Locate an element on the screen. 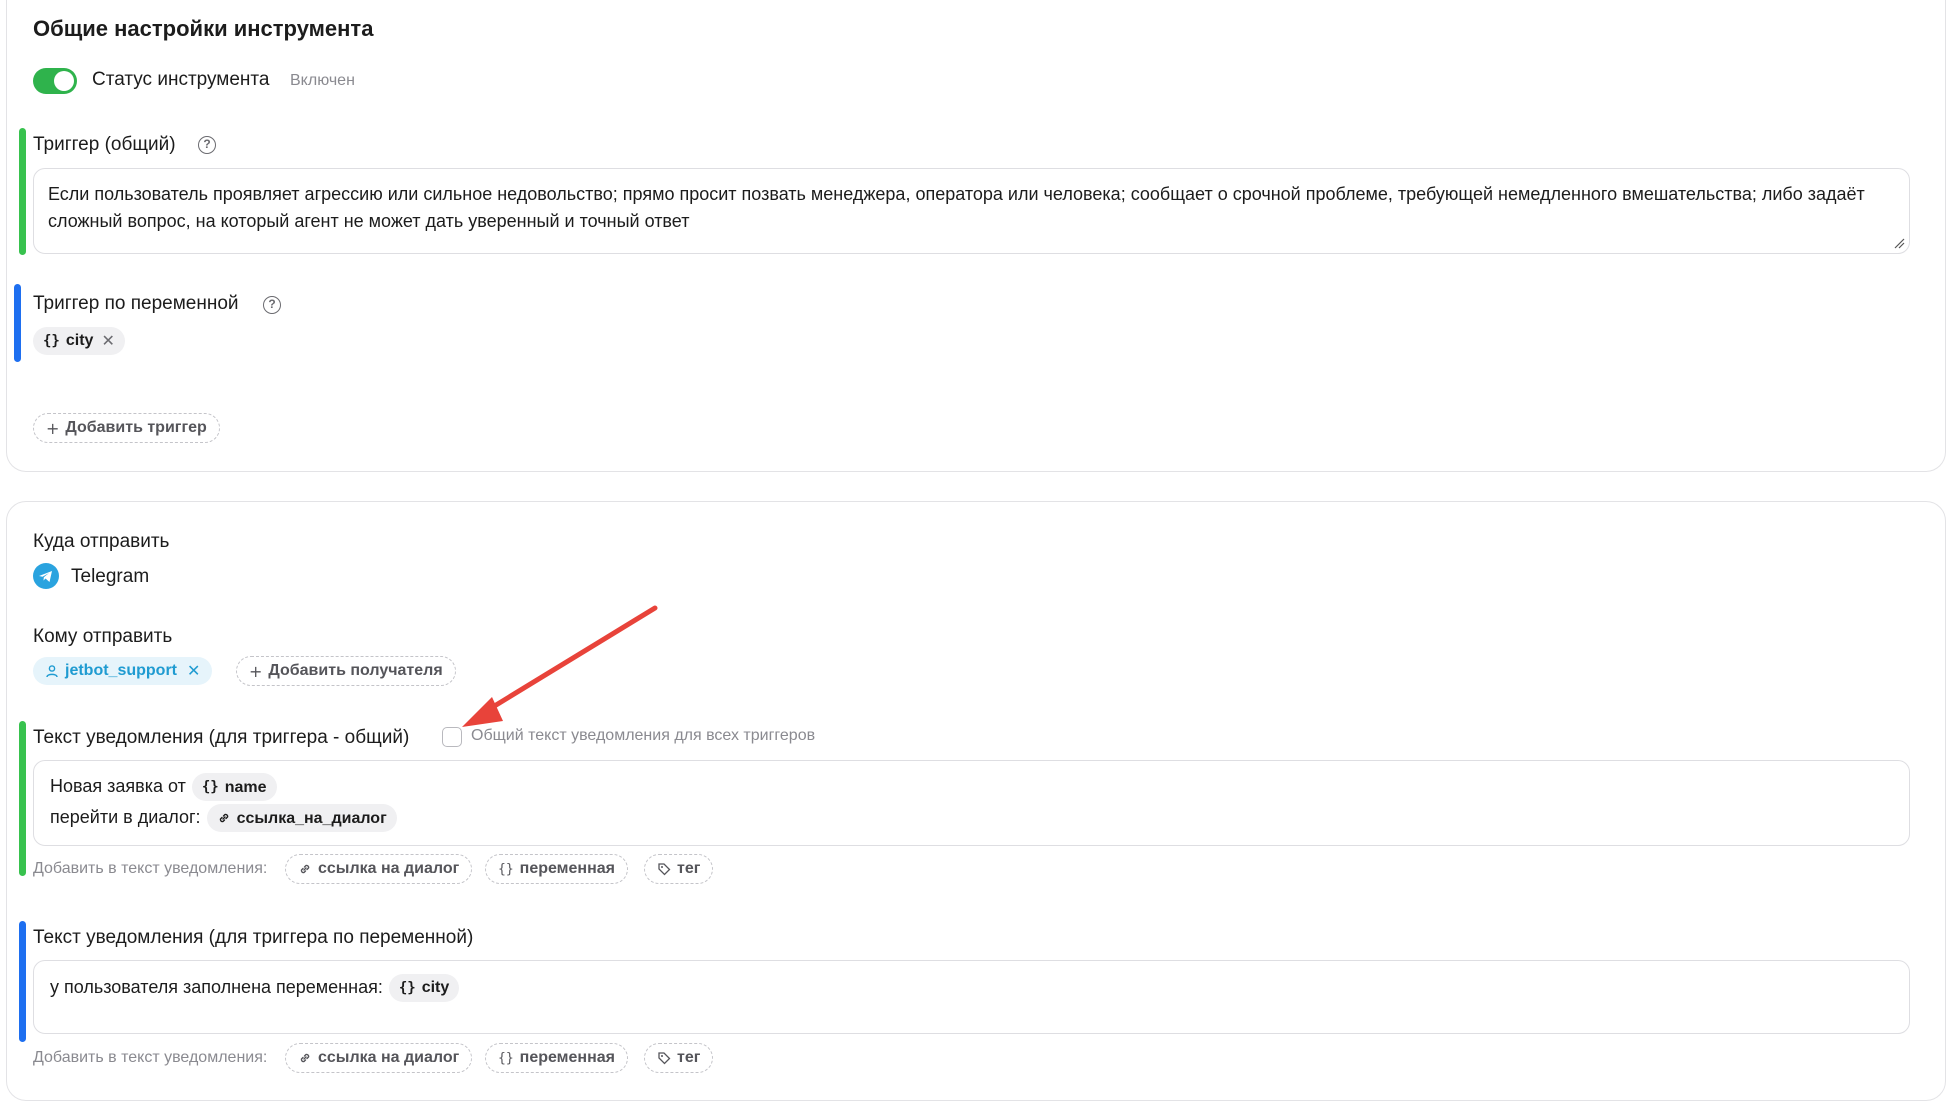  trigger-var-accent-bar is located at coordinates (17, 323).